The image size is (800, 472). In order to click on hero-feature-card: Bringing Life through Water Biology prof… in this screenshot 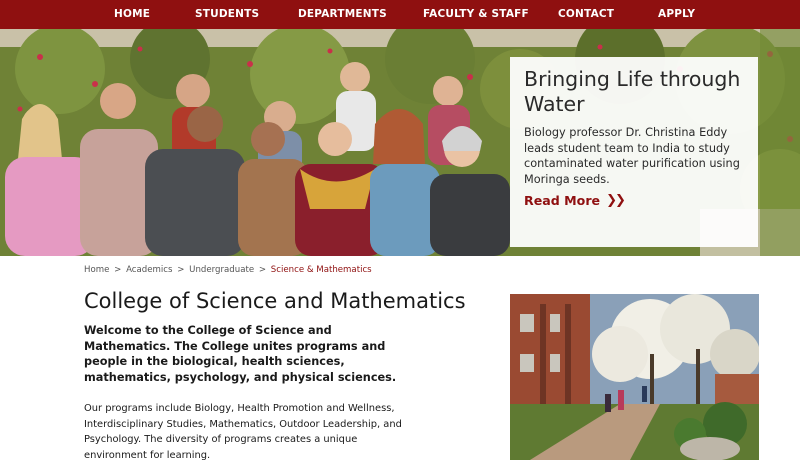, I will do `click(634, 152)`.